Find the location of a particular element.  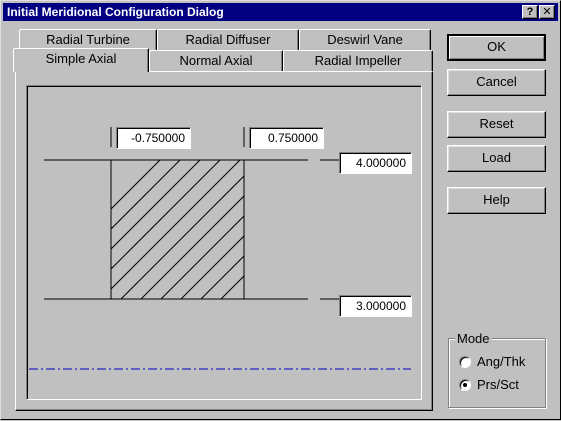

radio-label: Prs/Sct is located at coordinates (498, 384).